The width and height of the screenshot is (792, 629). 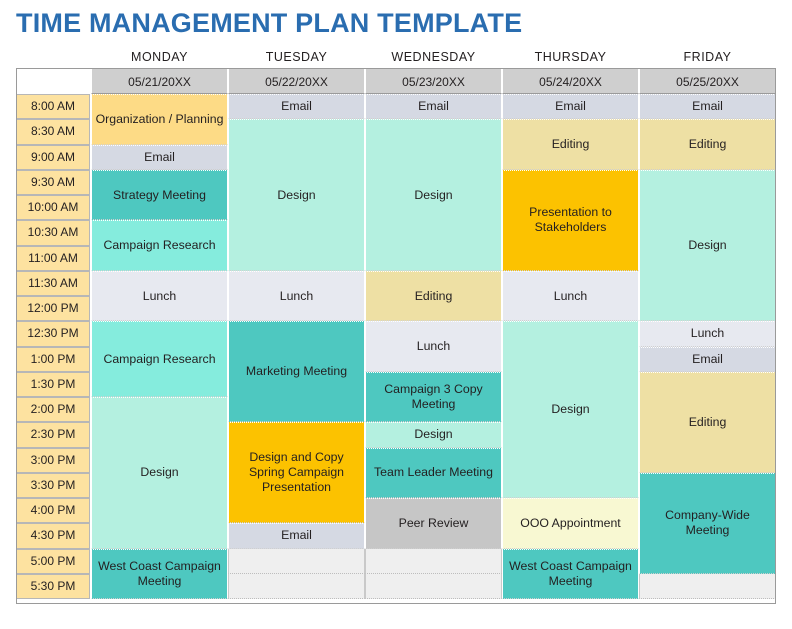 I want to click on event-block: Strategy Meeting, so click(x=159, y=195).